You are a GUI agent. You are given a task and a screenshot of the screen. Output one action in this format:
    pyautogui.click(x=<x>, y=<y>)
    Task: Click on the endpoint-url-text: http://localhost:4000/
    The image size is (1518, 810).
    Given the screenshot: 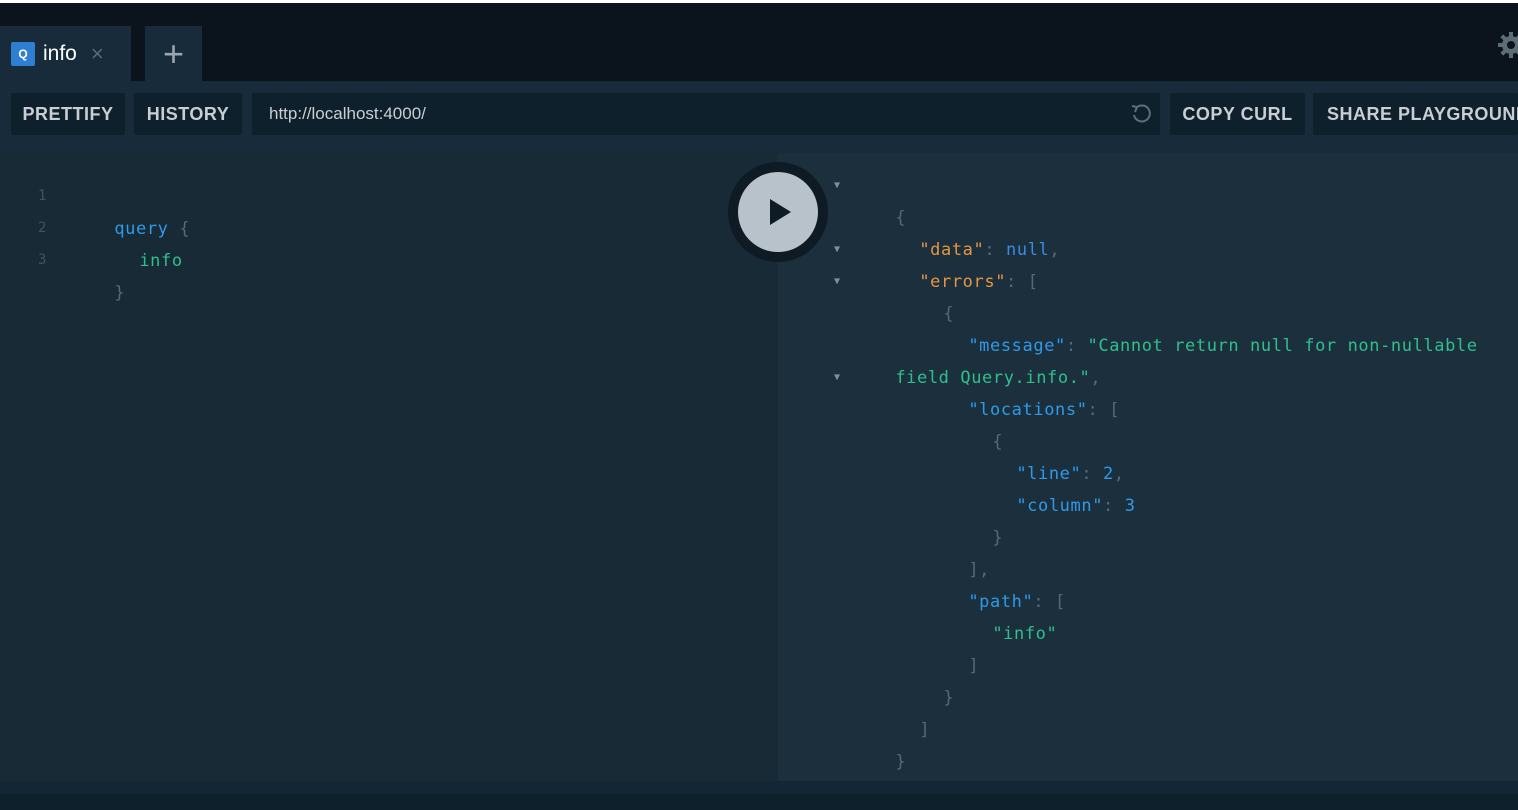 What is the action you would take?
    pyautogui.click(x=347, y=113)
    